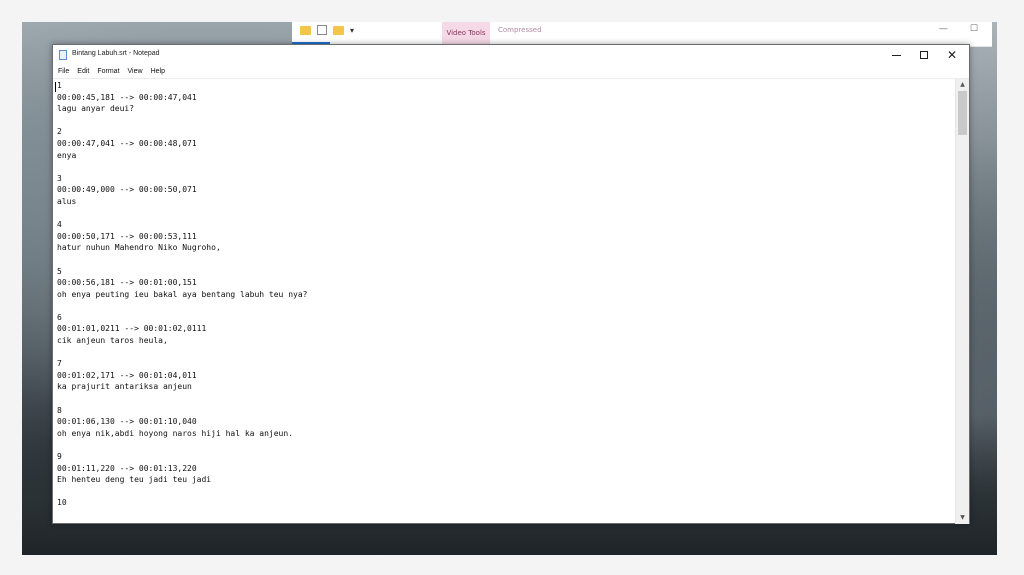  What do you see at coordinates (962, 301) in the screenshot?
I see `vertical-scrollbar: ▲ ▼` at bounding box center [962, 301].